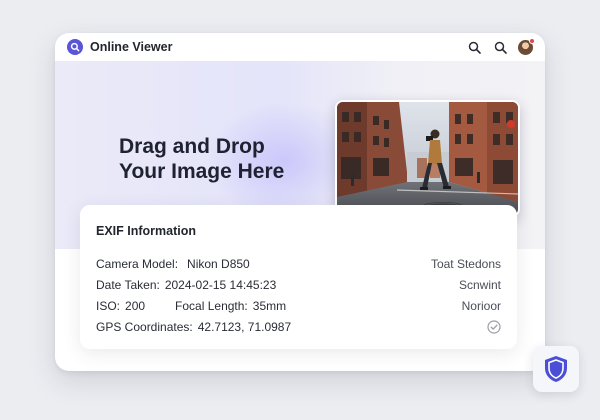 Image resolution: width=600 pixels, height=420 pixels. What do you see at coordinates (244, 327) in the screenshot?
I see `gps-value: 42.7123, 71.0987` at bounding box center [244, 327].